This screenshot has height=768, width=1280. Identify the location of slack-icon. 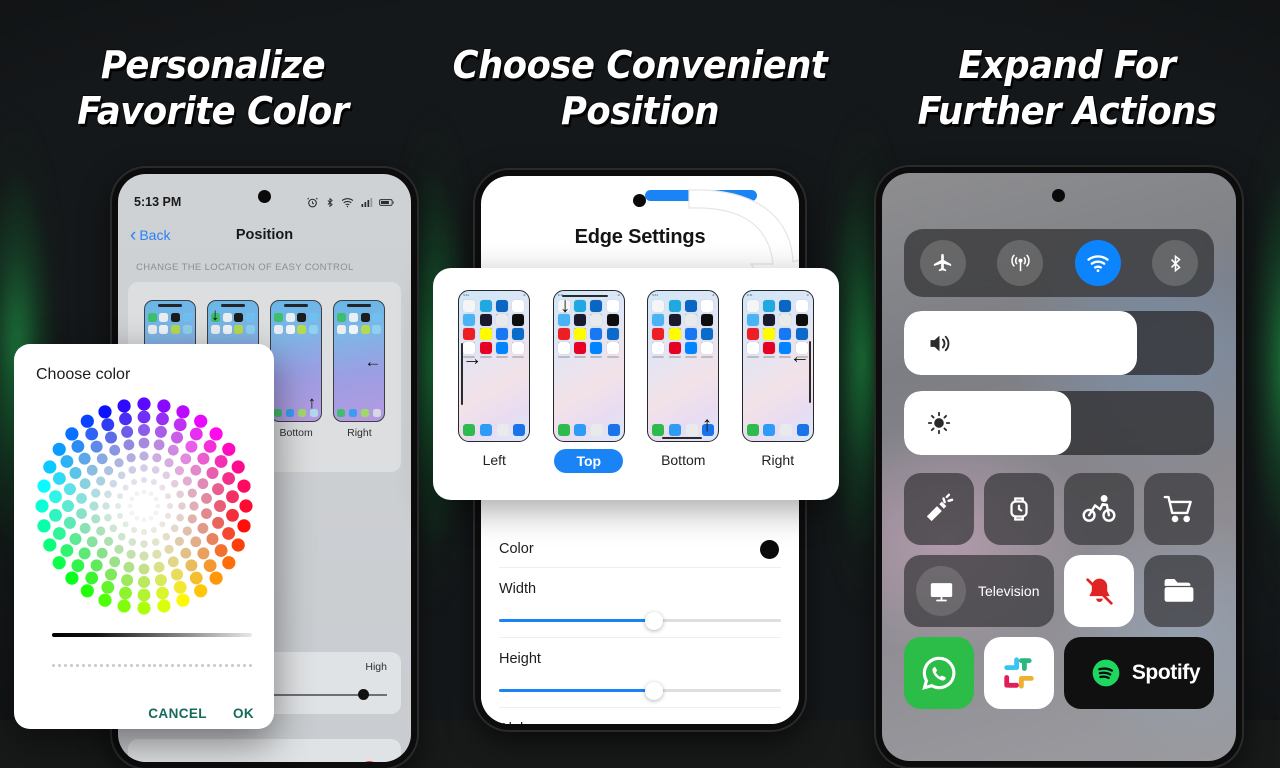
(1019, 673).